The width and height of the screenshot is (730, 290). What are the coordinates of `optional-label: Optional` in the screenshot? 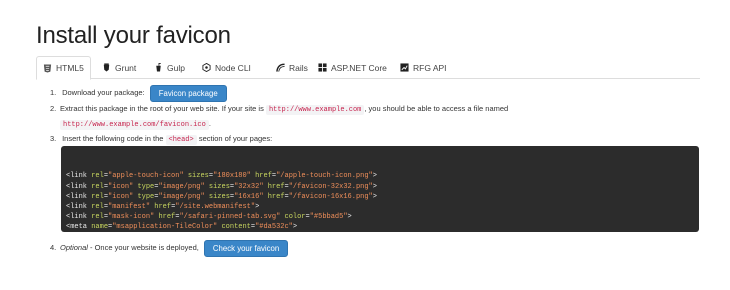 It's located at (74, 247).